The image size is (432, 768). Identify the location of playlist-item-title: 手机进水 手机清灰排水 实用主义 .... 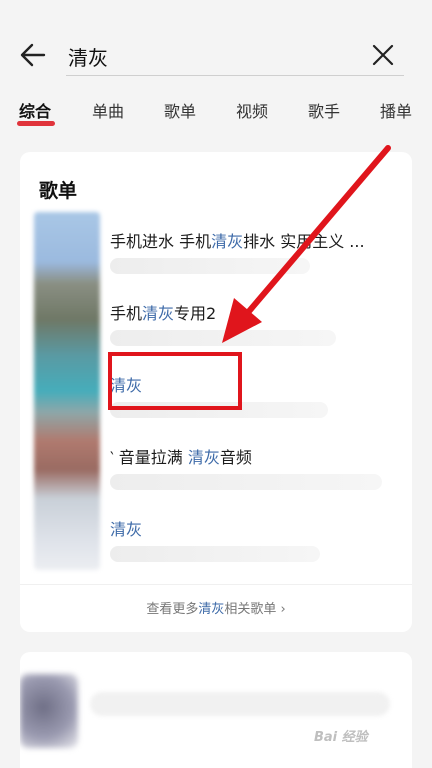
(237, 241).